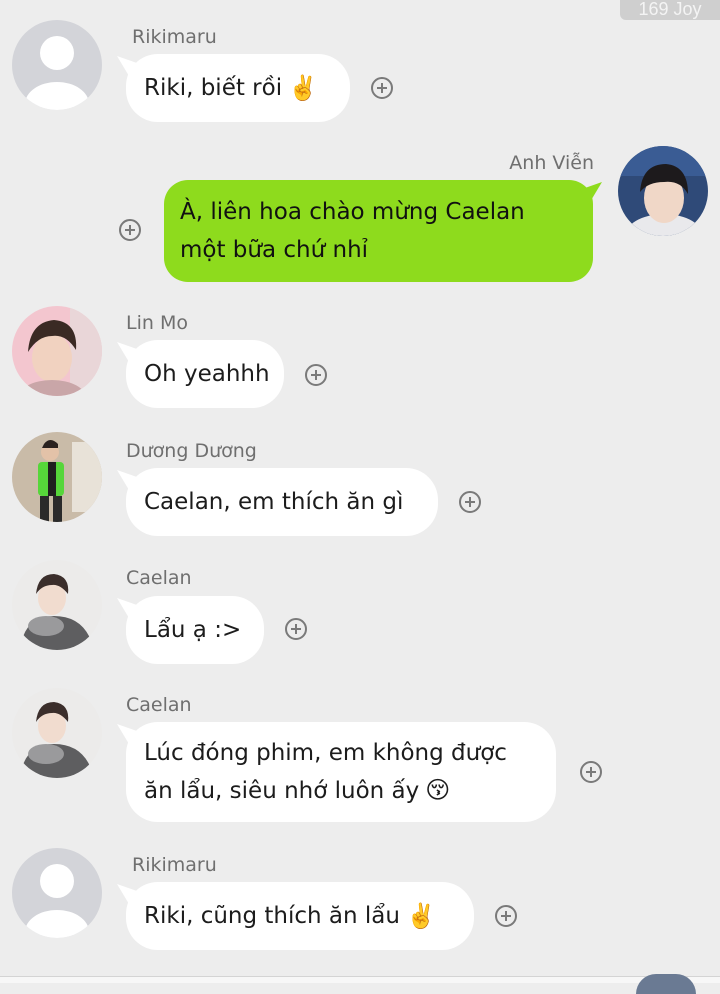 This screenshot has width=720, height=994. I want to click on message-bubble: Oh yeahhh, so click(205, 374).